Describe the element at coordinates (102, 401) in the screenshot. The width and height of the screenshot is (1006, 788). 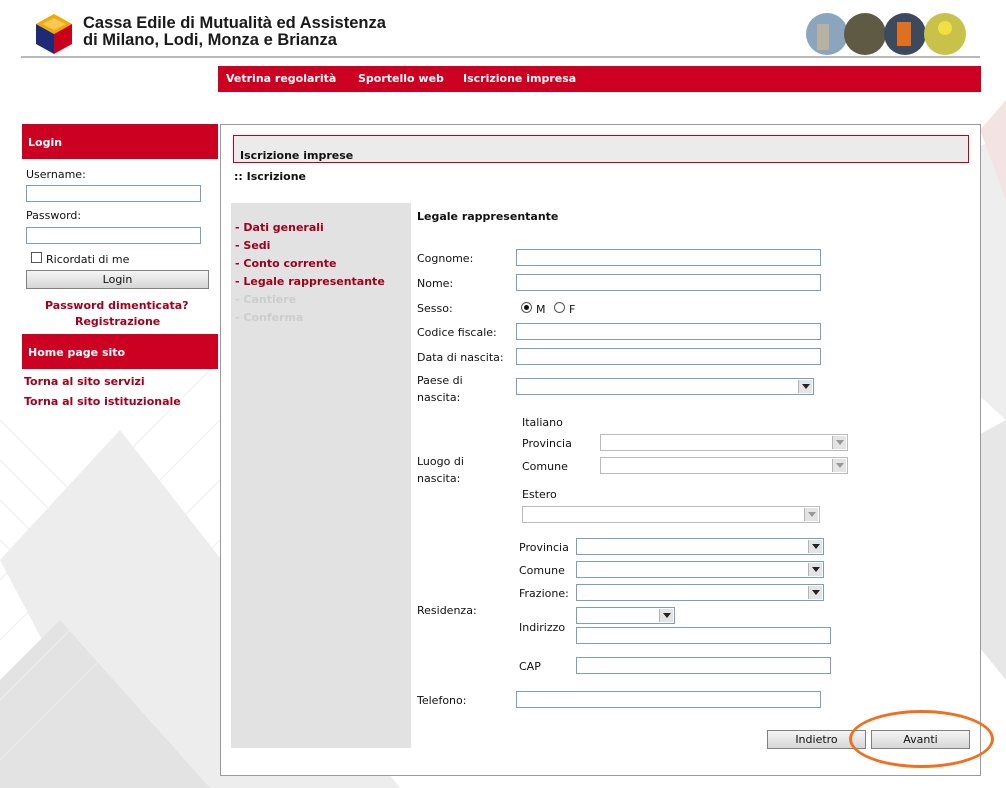
I see `link-torna-sito-istituzionale: Torna al sito istituzionale` at that location.